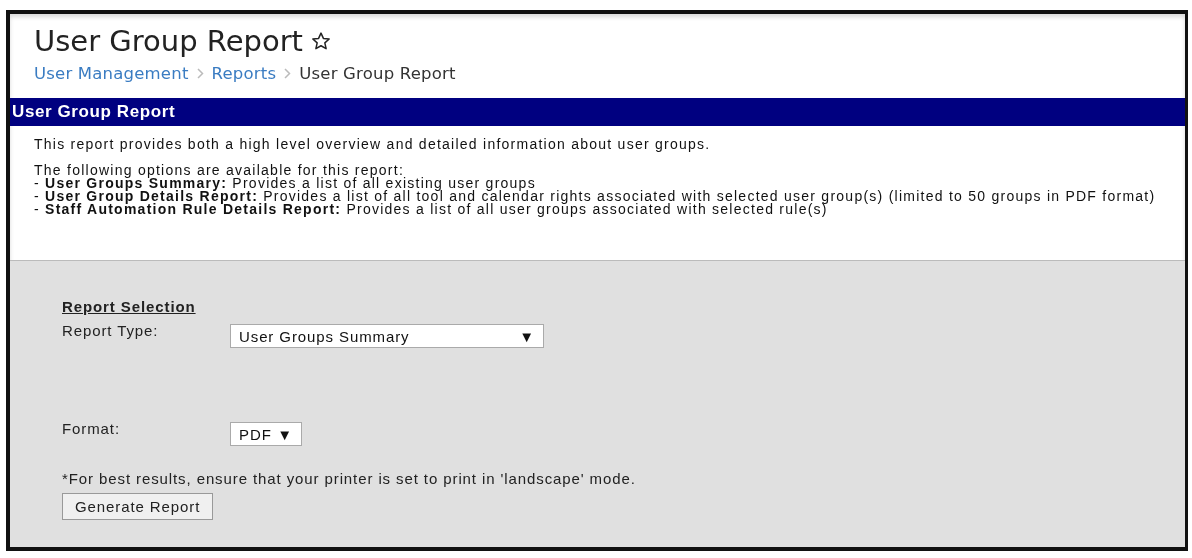 Image resolution: width=1192 pixels, height=558 pixels. What do you see at coordinates (377, 73) in the screenshot?
I see `breadcrumb-text: User Group Report` at bounding box center [377, 73].